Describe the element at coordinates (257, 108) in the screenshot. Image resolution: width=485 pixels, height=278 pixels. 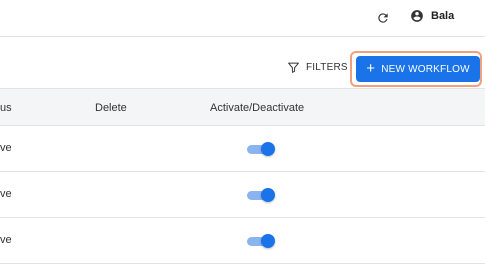
I see `column-header-activate: Activate/Deactivate` at that location.